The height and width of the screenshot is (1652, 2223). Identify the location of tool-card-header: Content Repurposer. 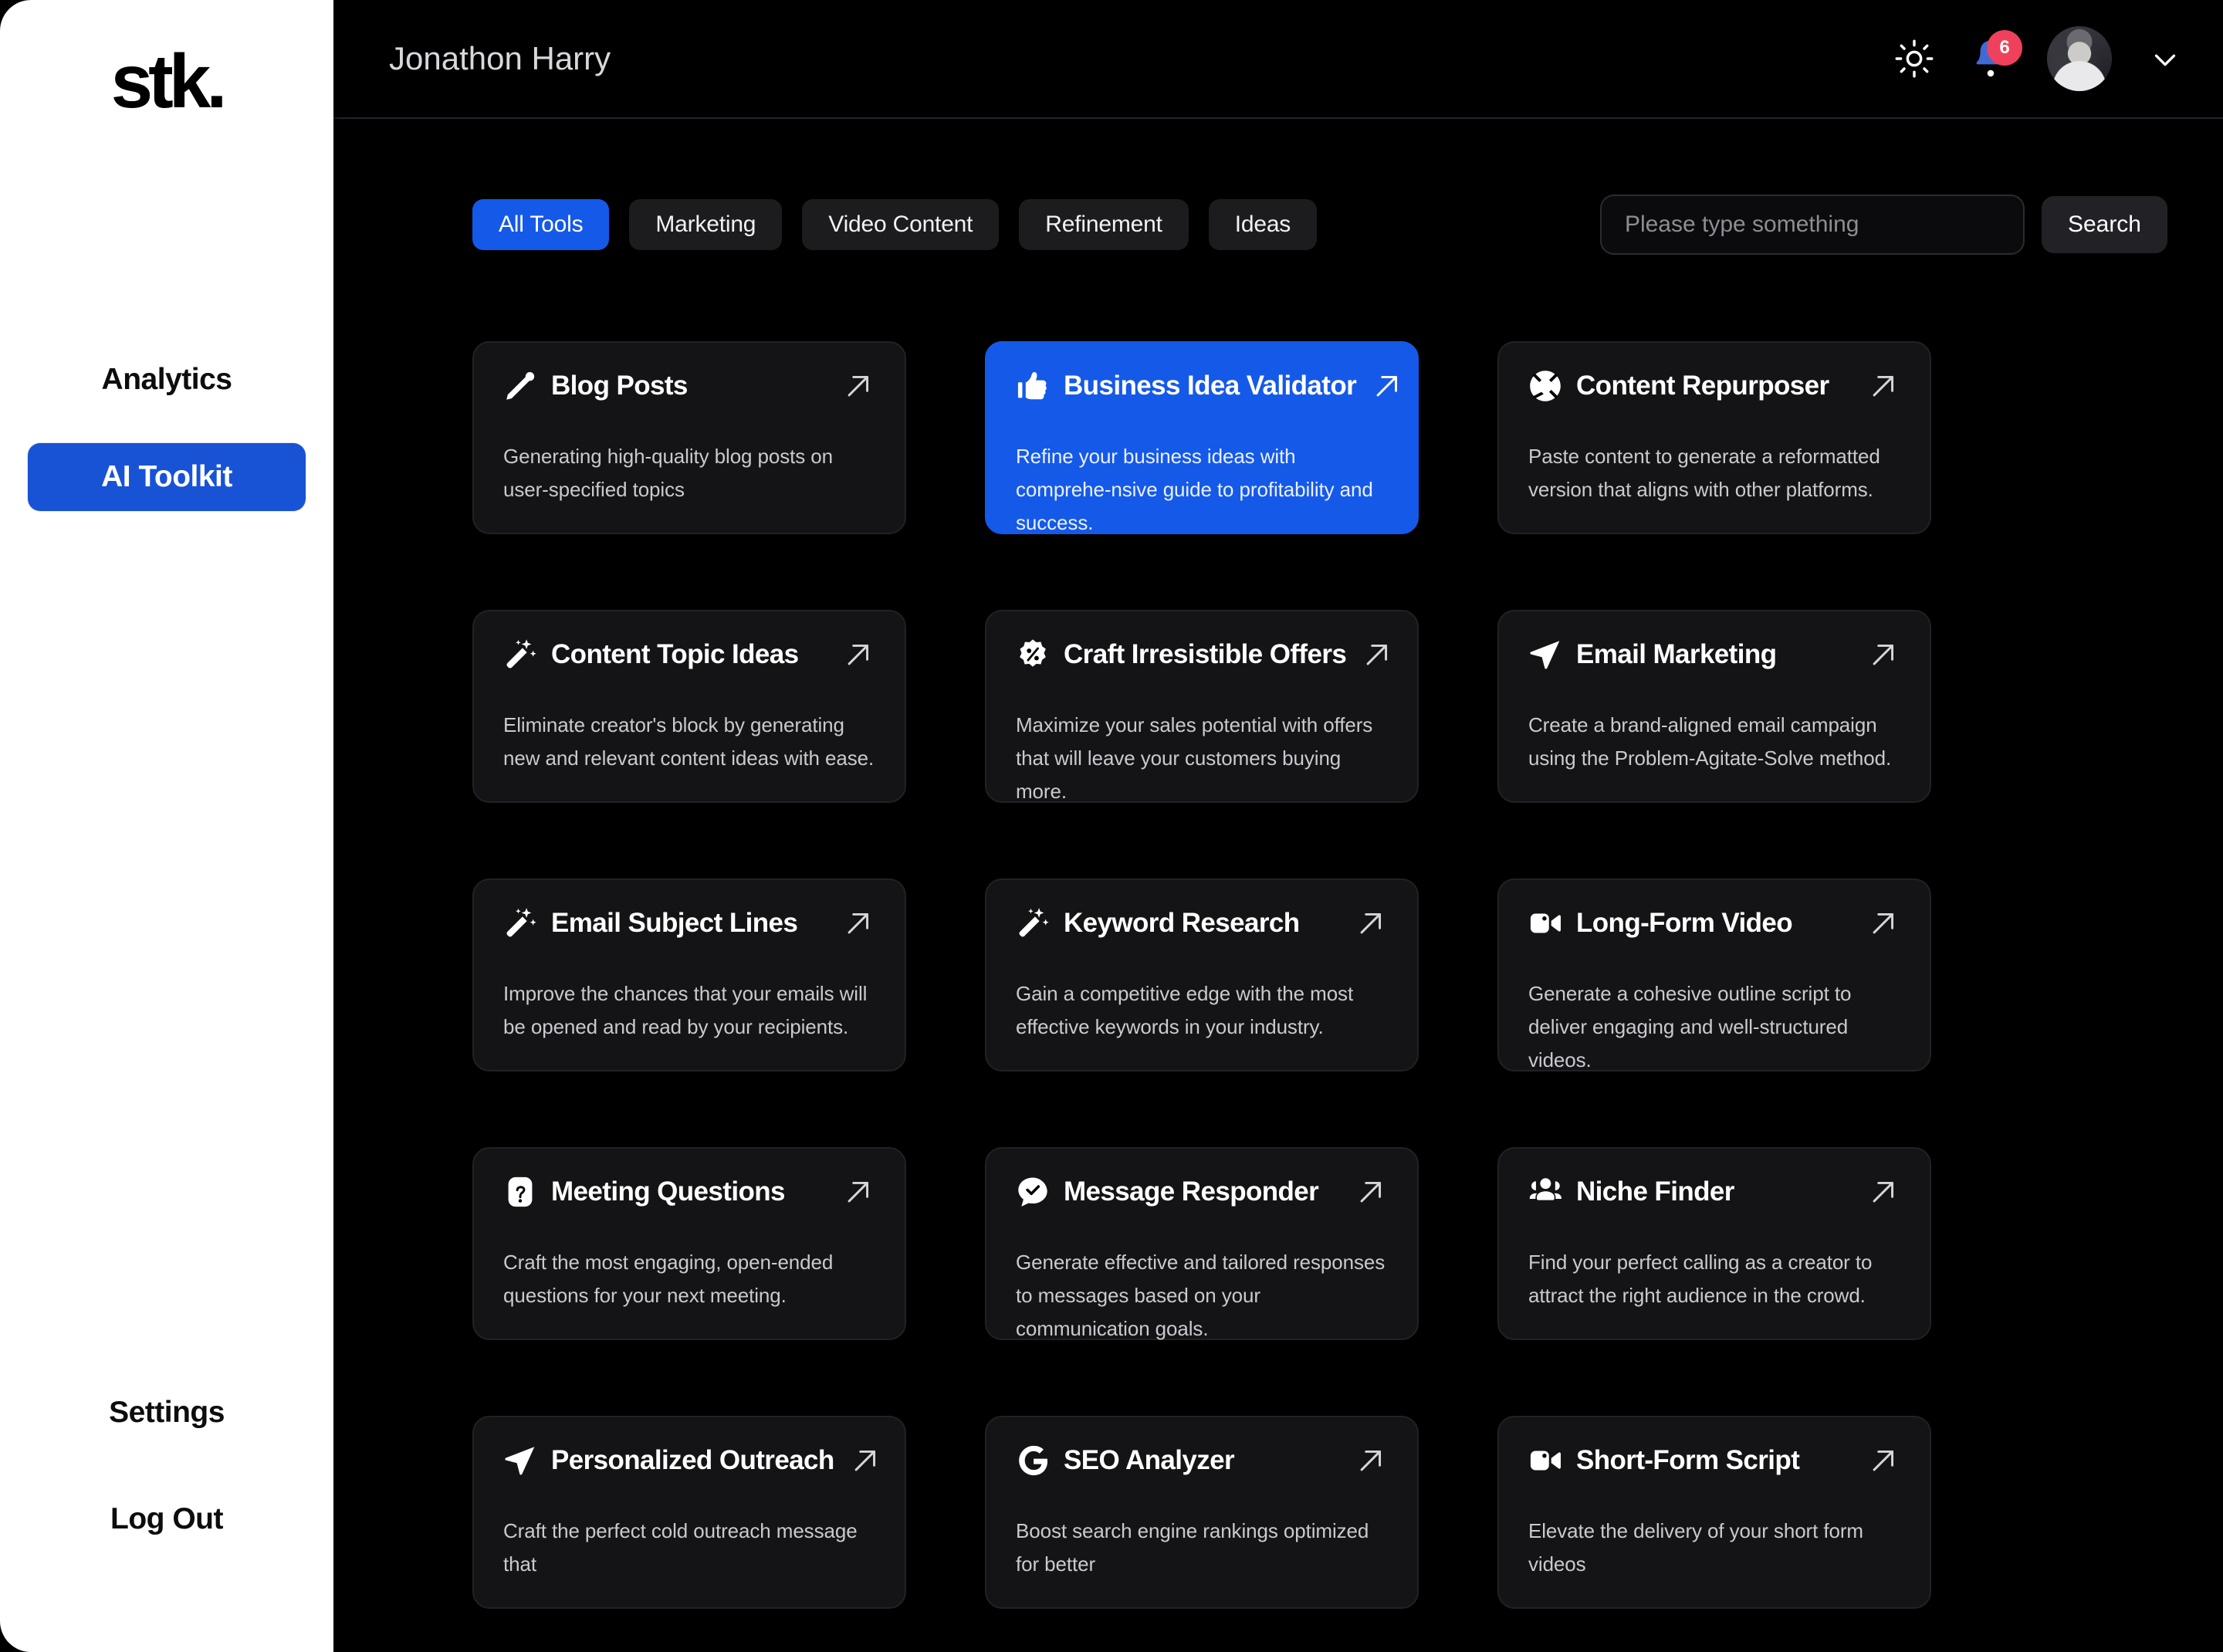
(1714, 386).